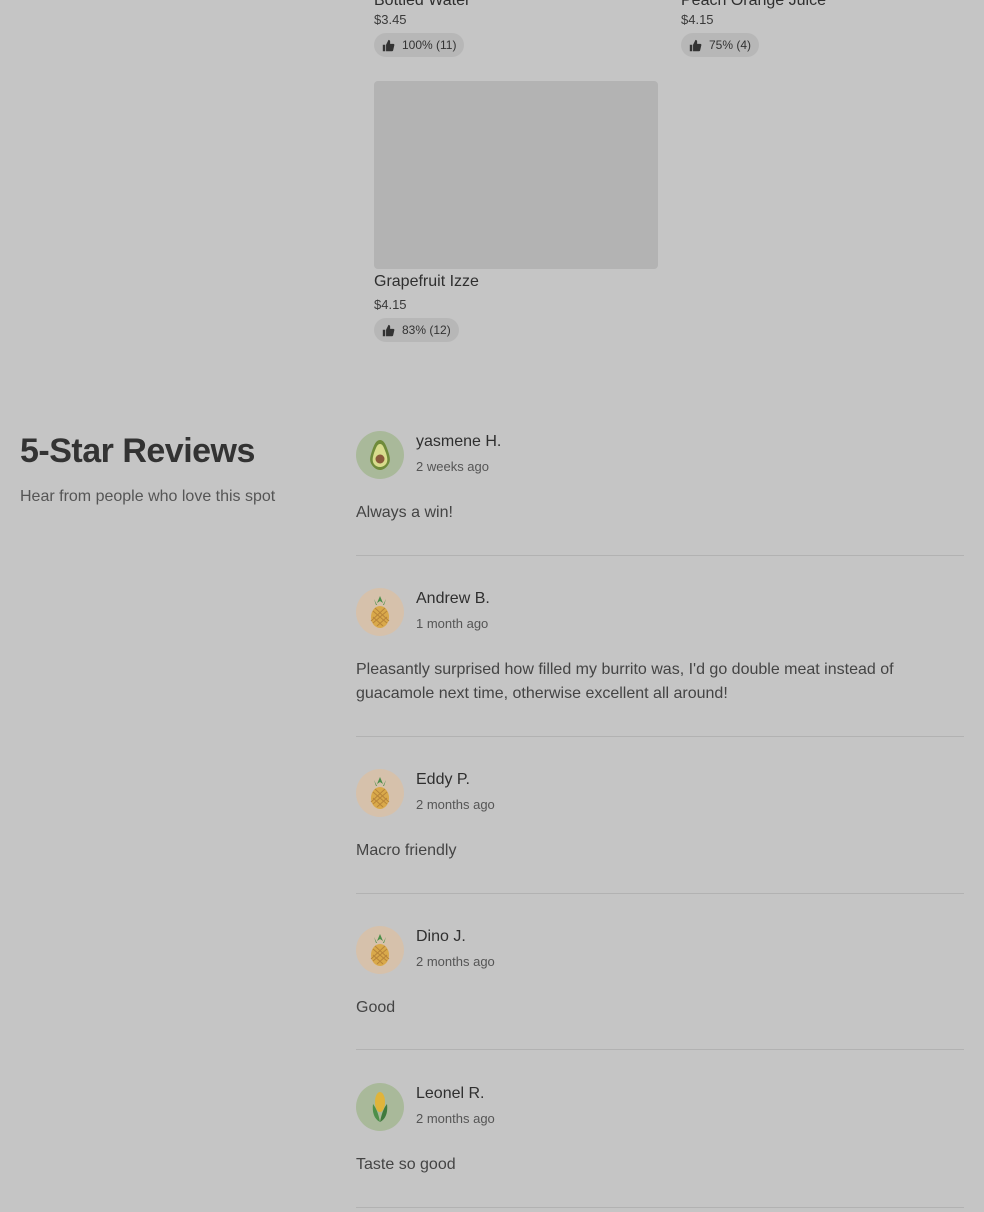 The height and width of the screenshot is (1212, 984). What do you see at coordinates (406, 1164) in the screenshot?
I see `review-text: Taste so good` at bounding box center [406, 1164].